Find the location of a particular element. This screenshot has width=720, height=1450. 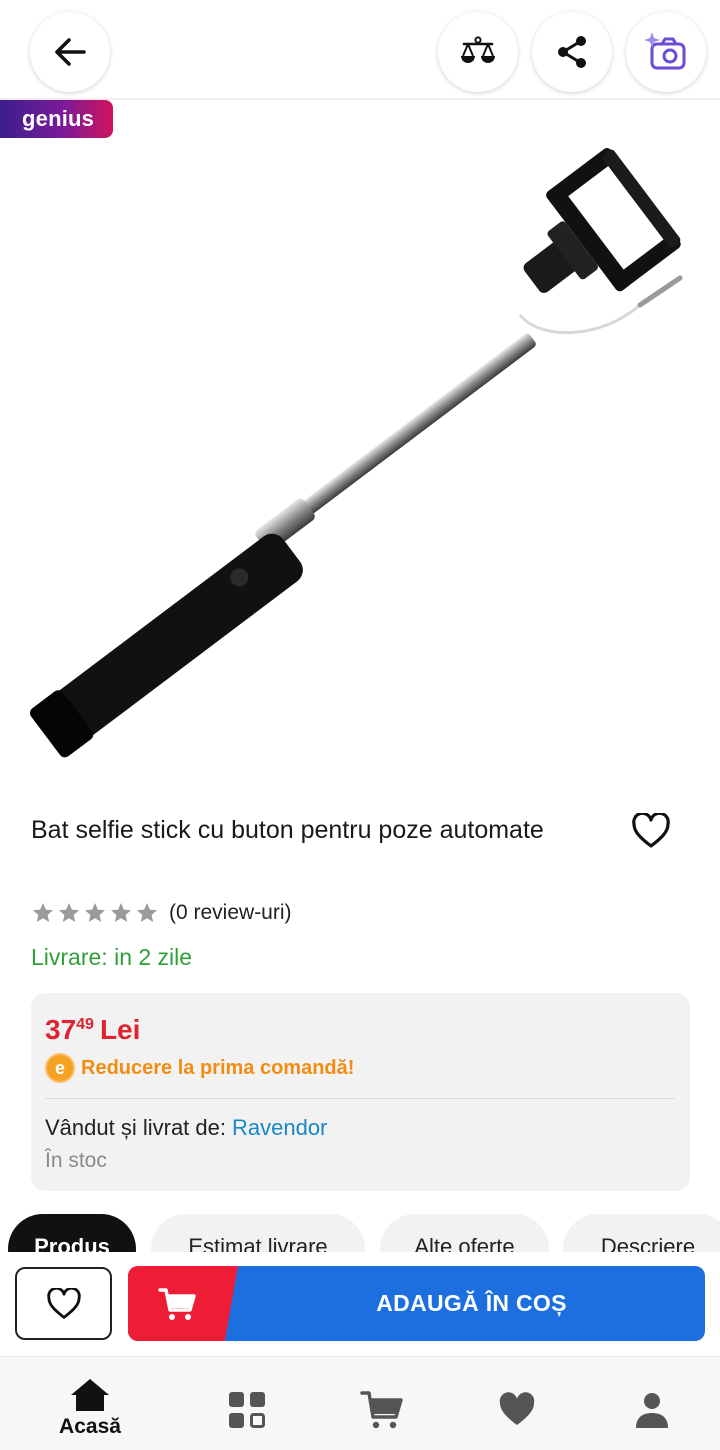

nav-home-label: Acasă is located at coordinates (90, 1426).